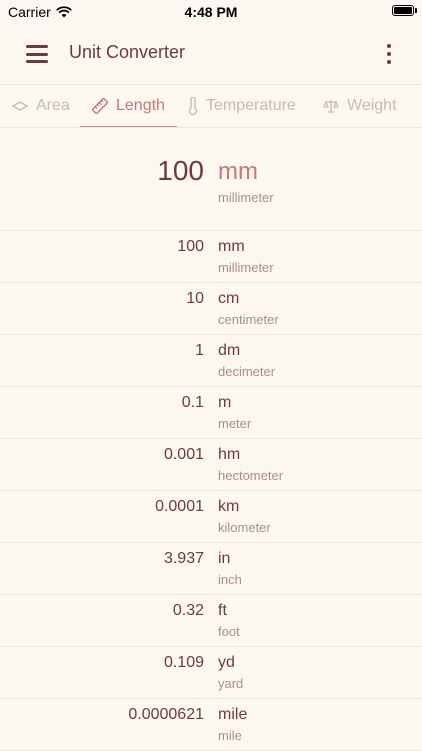  What do you see at coordinates (199, 350) in the screenshot?
I see `conversion-value: 1` at bounding box center [199, 350].